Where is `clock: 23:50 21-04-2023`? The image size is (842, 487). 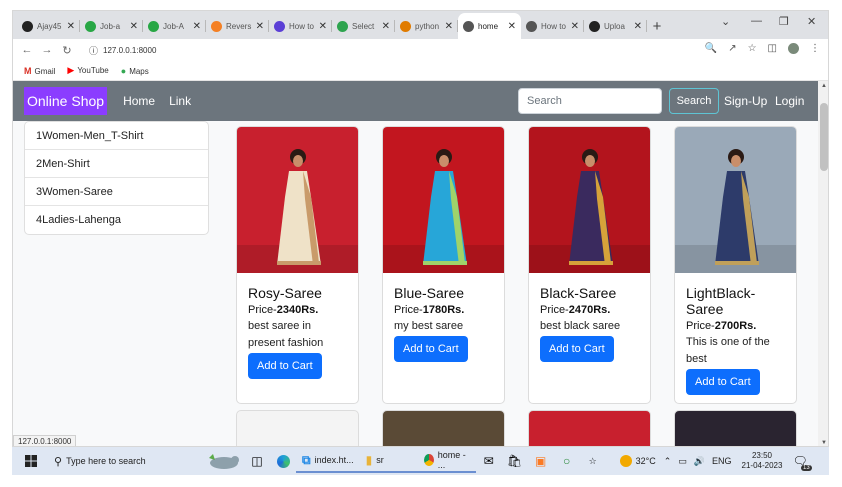
clock: 23:50 21-04-2023 is located at coordinates (762, 461).